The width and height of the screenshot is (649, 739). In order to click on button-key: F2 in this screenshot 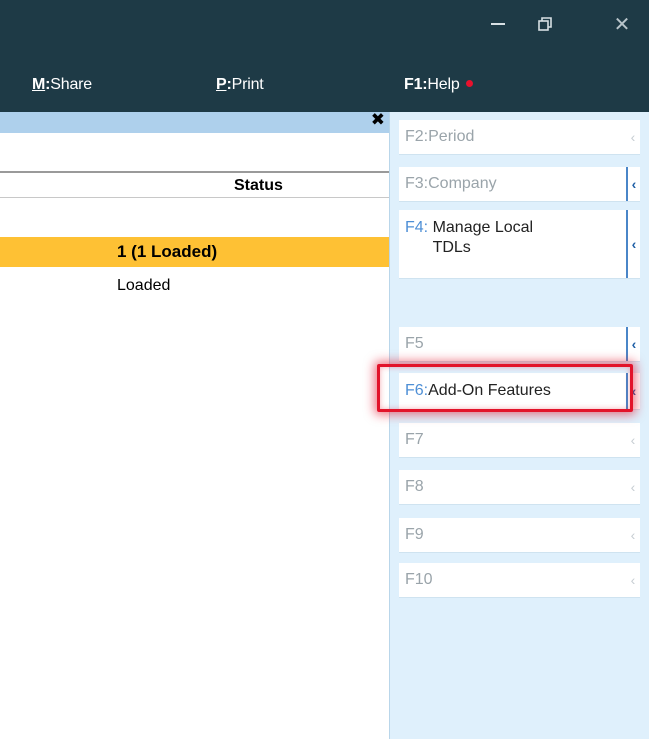, I will do `click(414, 136)`.